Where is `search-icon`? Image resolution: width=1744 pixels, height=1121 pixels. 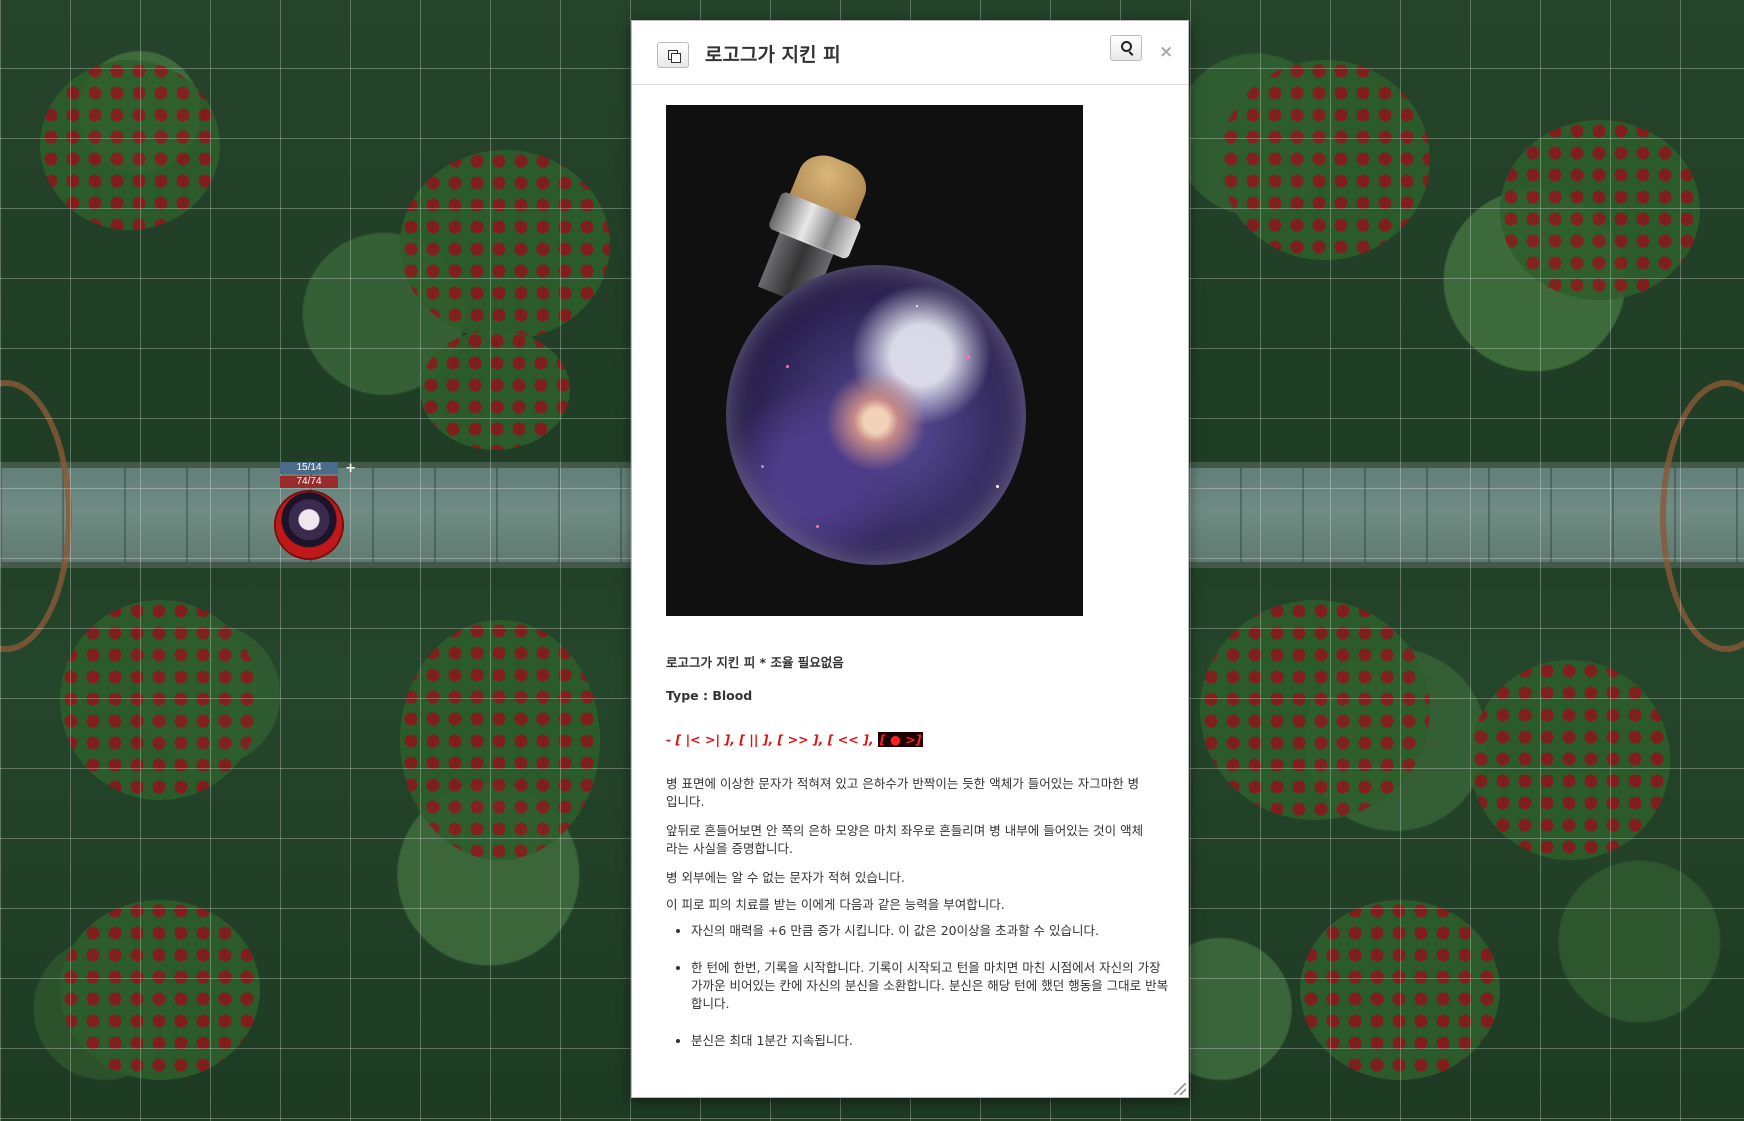 search-icon is located at coordinates (1126, 46).